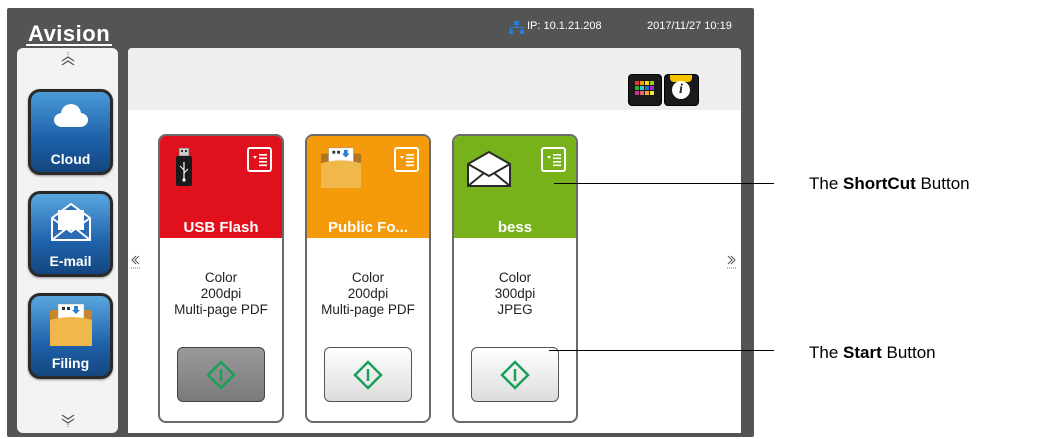  What do you see at coordinates (879, 183) in the screenshot?
I see `callout-emphasis: ShortCut` at bounding box center [879, 183].